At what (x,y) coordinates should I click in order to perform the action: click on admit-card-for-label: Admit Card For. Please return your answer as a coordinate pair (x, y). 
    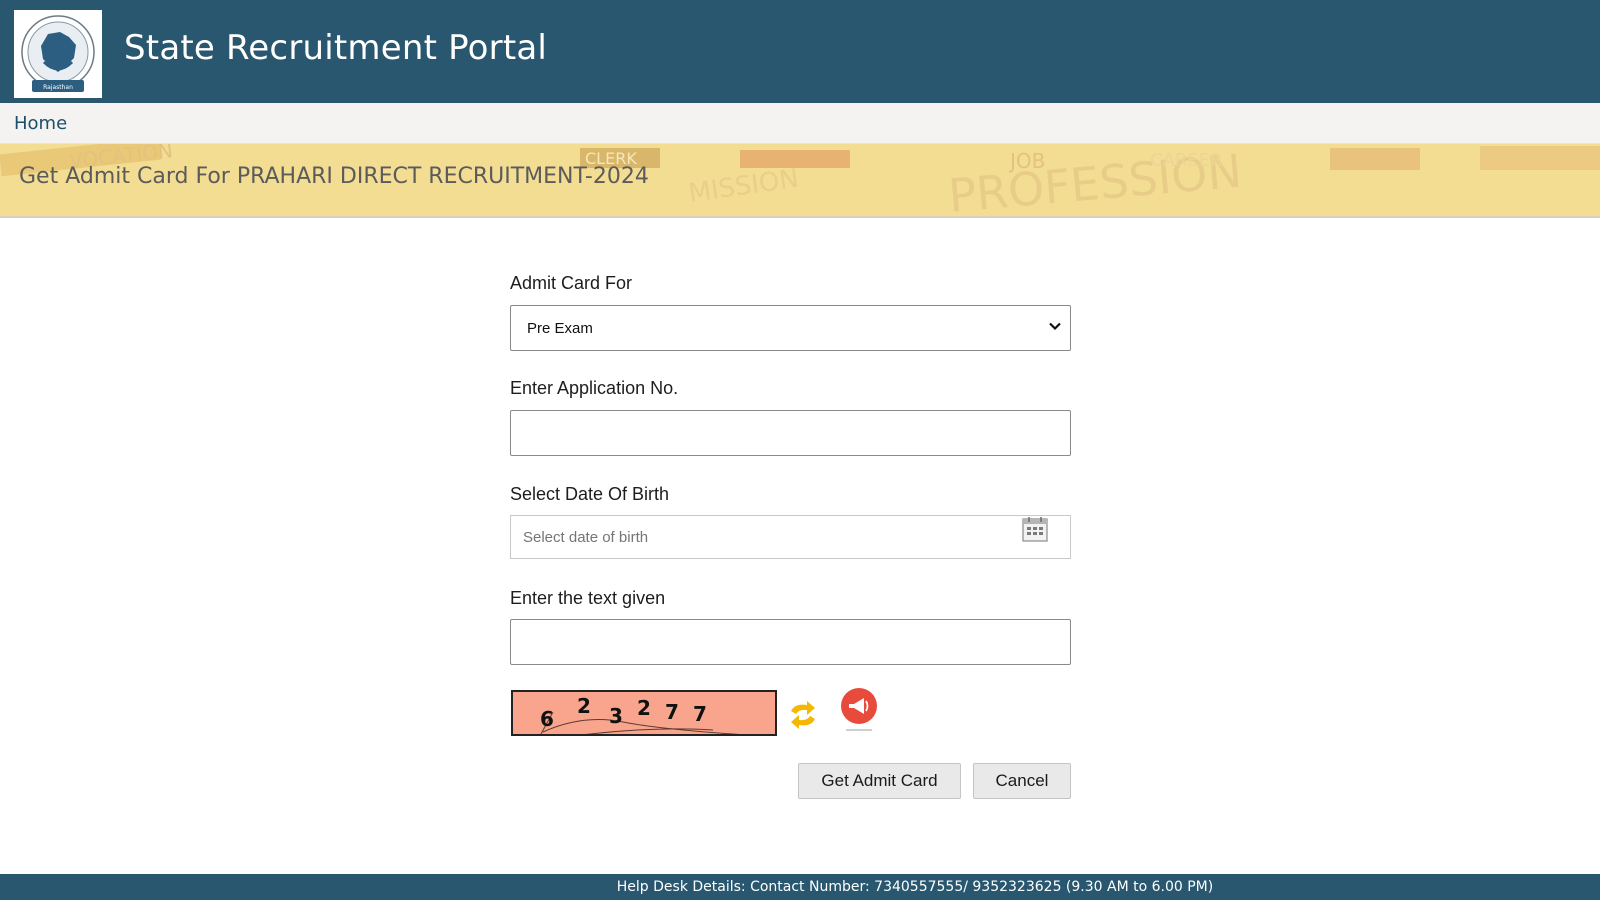
    Looking at the image, I should click on (571, 283).